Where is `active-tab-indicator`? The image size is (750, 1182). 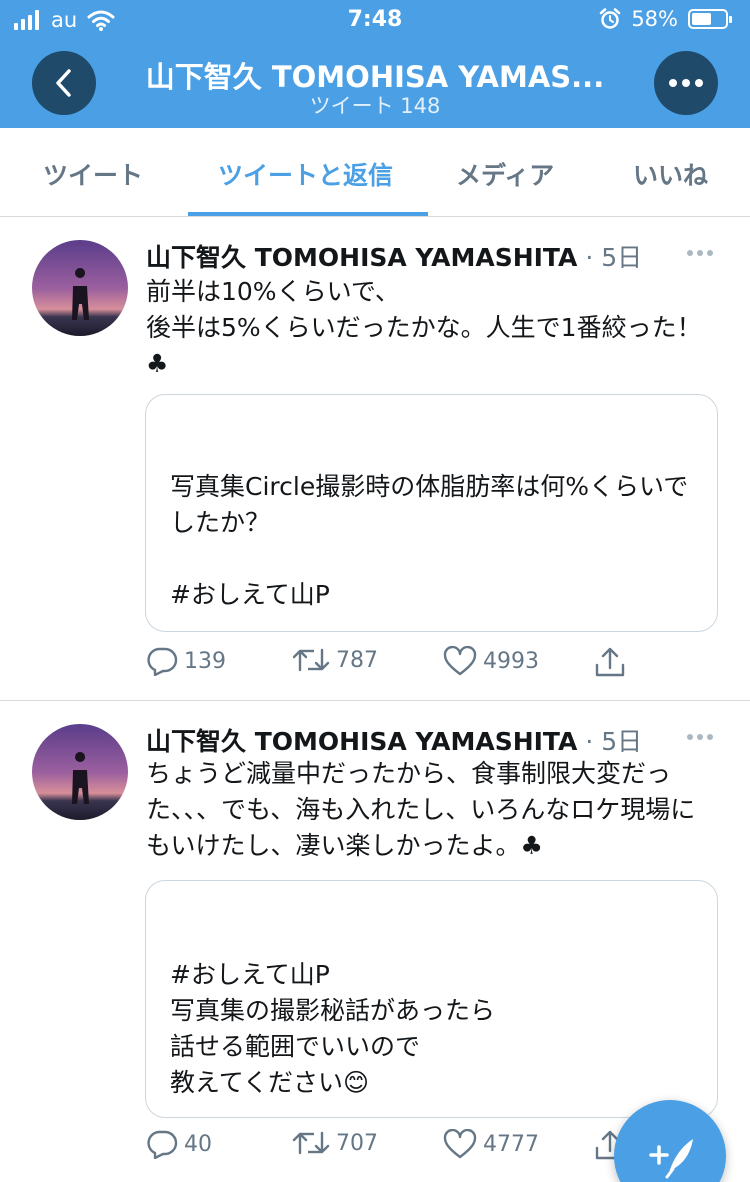
active-tab-indicator is located at coordinates (308, 214).